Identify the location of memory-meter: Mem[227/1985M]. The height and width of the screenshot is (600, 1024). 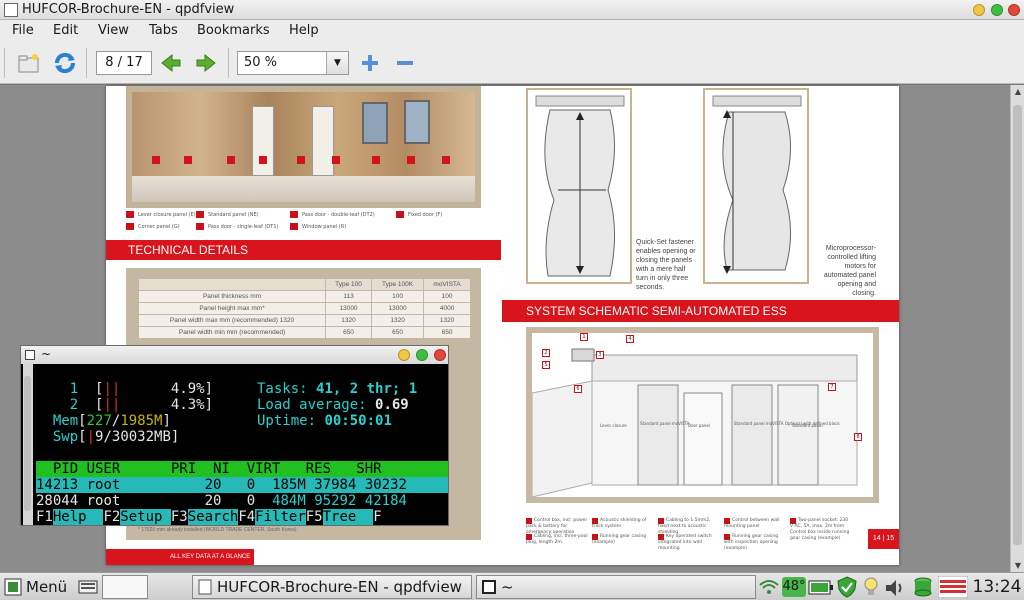
(111, 421).